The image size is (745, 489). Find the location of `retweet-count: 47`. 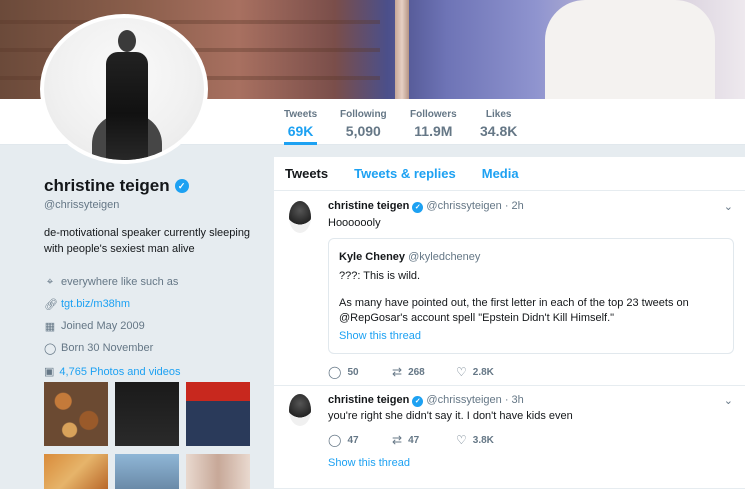

retweet-count: 47 is located at coordinates (414, 440).